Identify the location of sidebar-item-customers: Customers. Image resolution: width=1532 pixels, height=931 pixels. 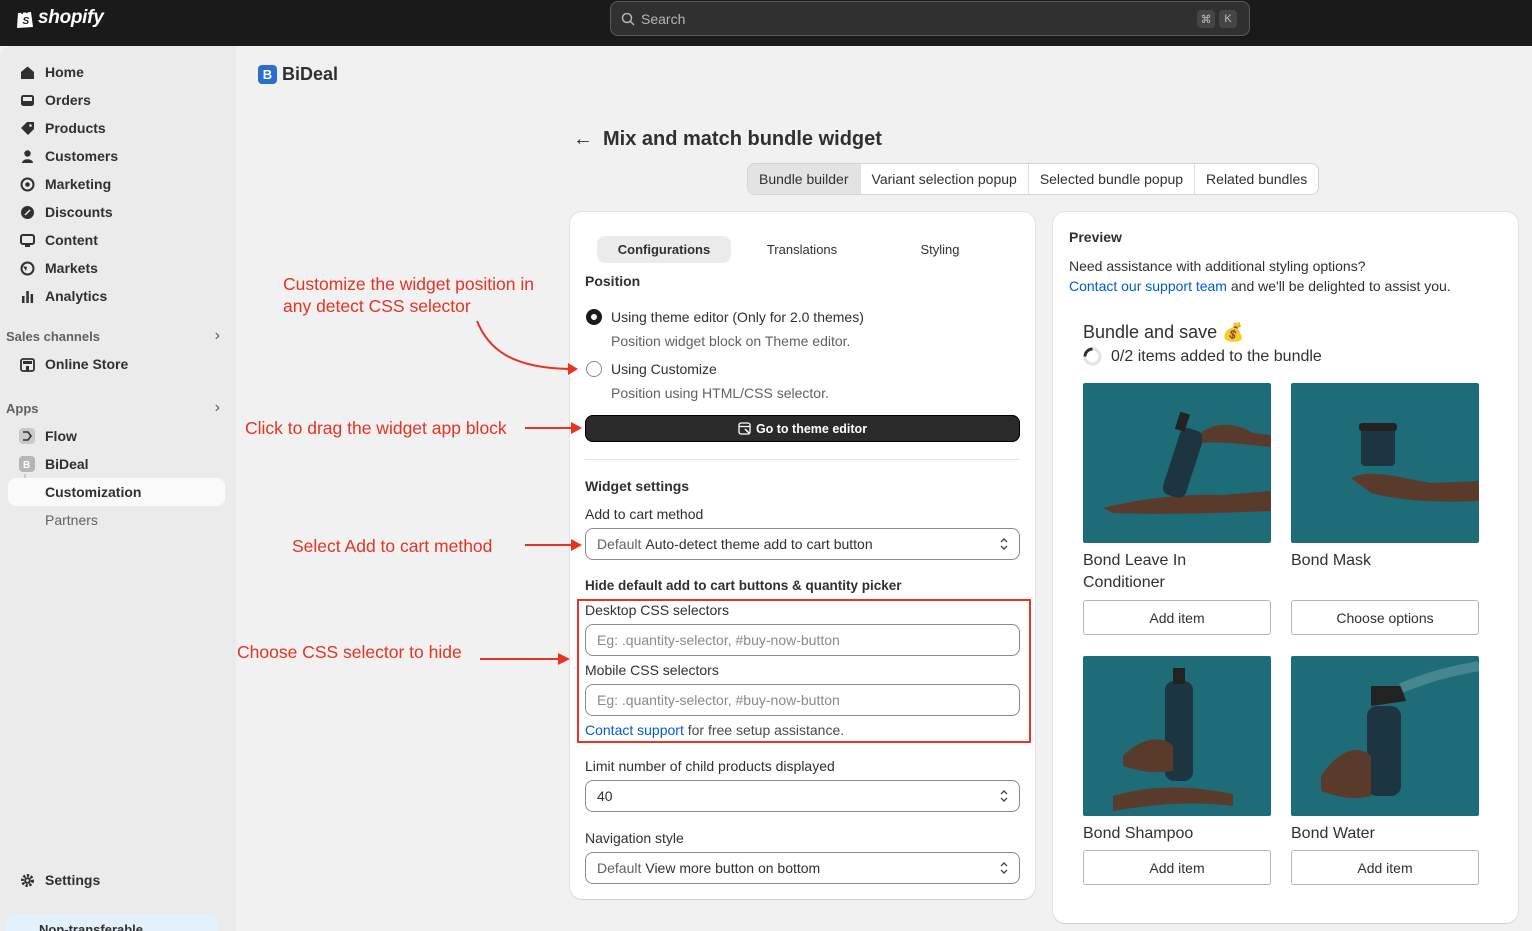
(116, 156).